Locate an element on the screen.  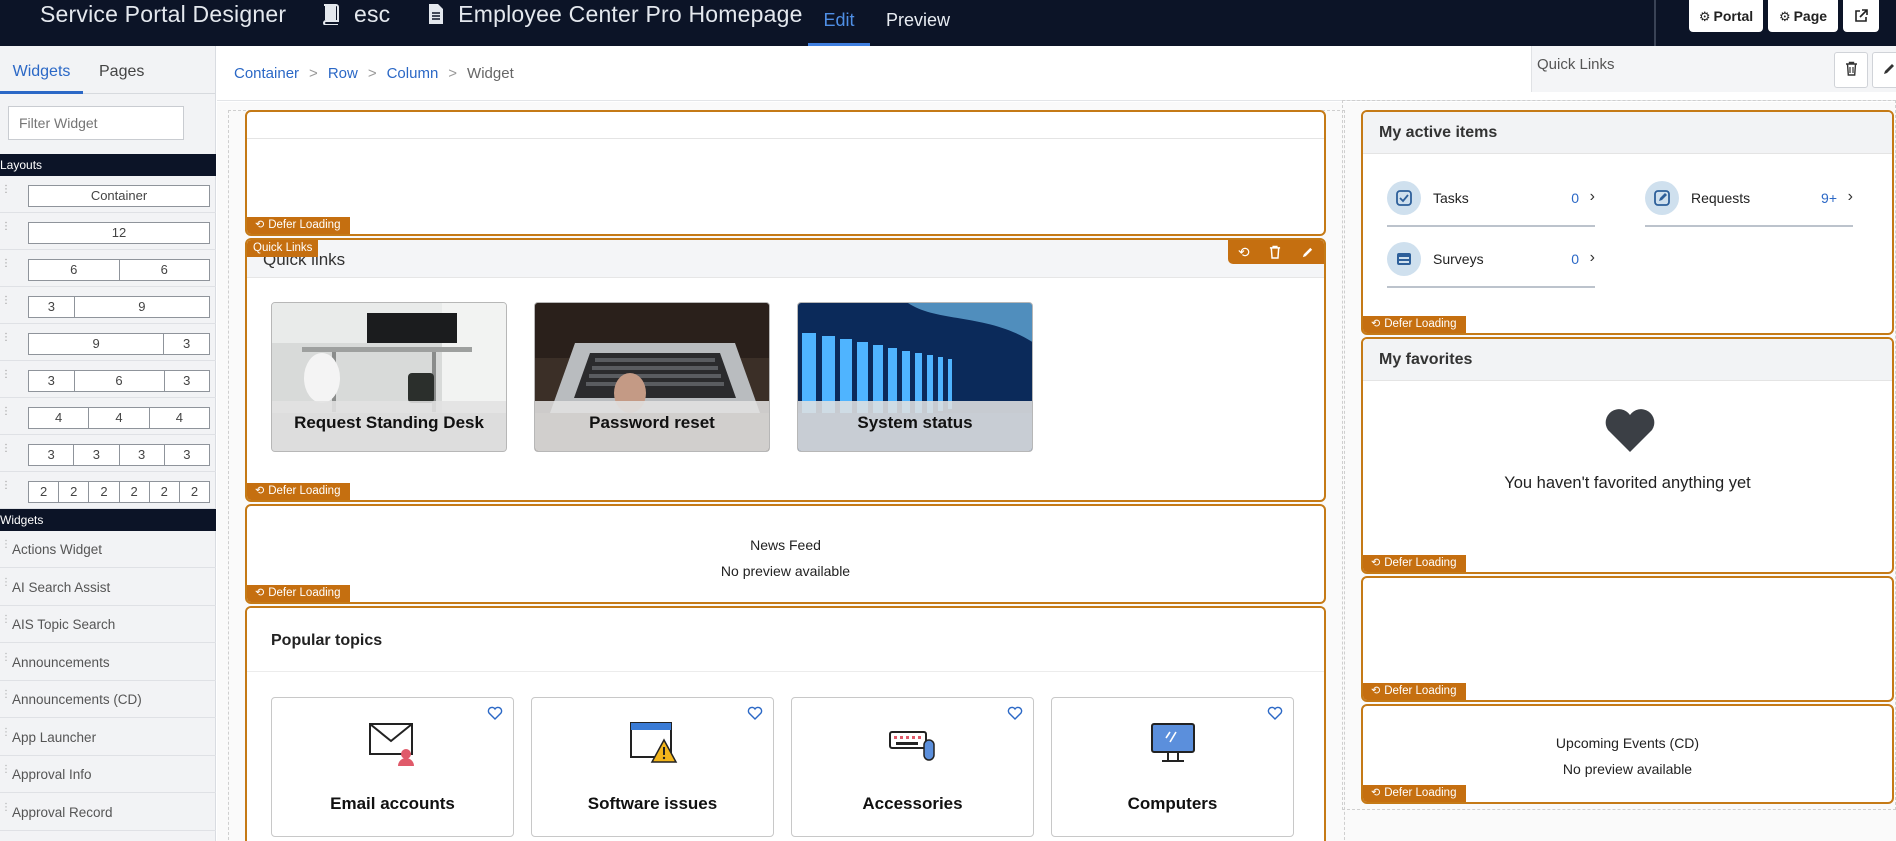
layouts-header: Layouts is located at coordinates (108, 165).